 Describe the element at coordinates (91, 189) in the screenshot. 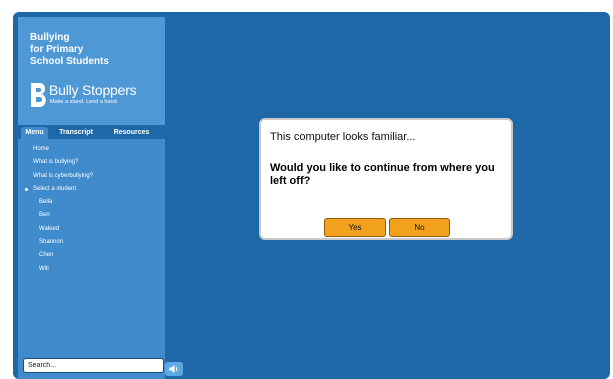

I see `menu-item-select-a-student: Select a student` at that location.